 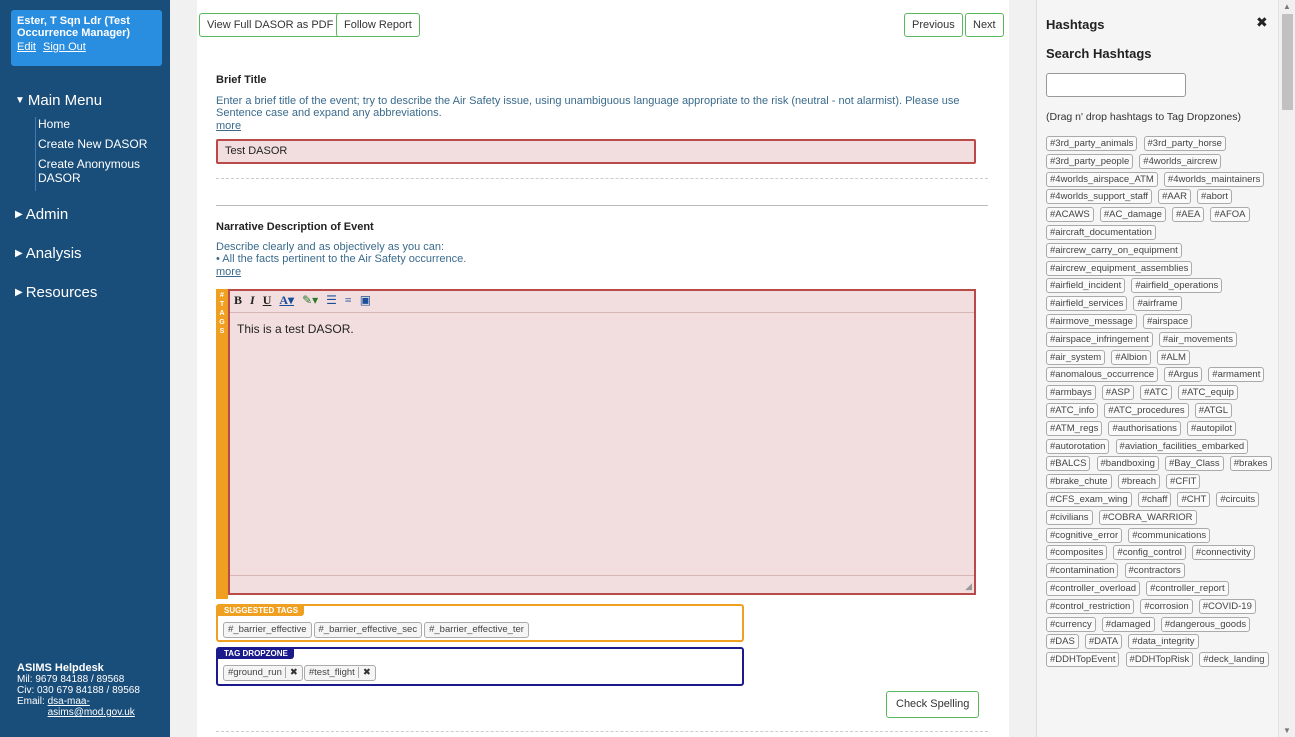 What do you see at coordinates (1163, 642) in the screenshot?
I see `hashtag-pill: #data_integrity` at bounding box center [1163, 642].